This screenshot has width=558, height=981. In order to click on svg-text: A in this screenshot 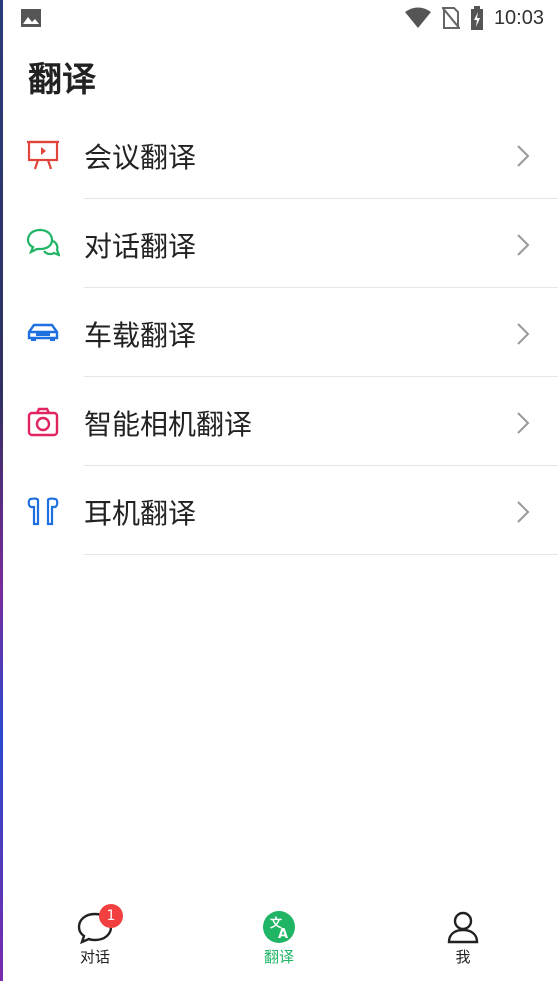, I will do `click(283, 934)`.